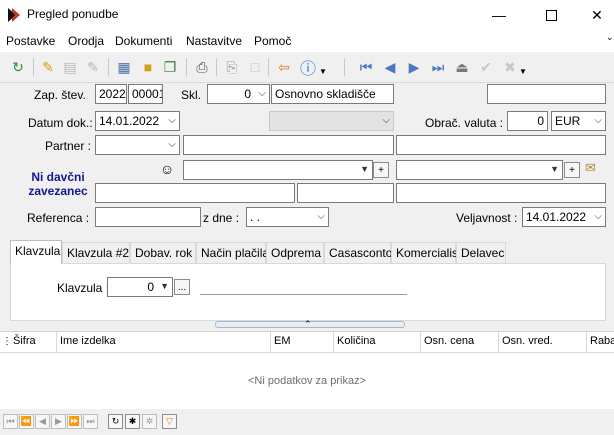  What do you see at coordinates (438, 67) in the screenshot?
I see `last-record-icon: ⏭` at bounding box center [438, 67].